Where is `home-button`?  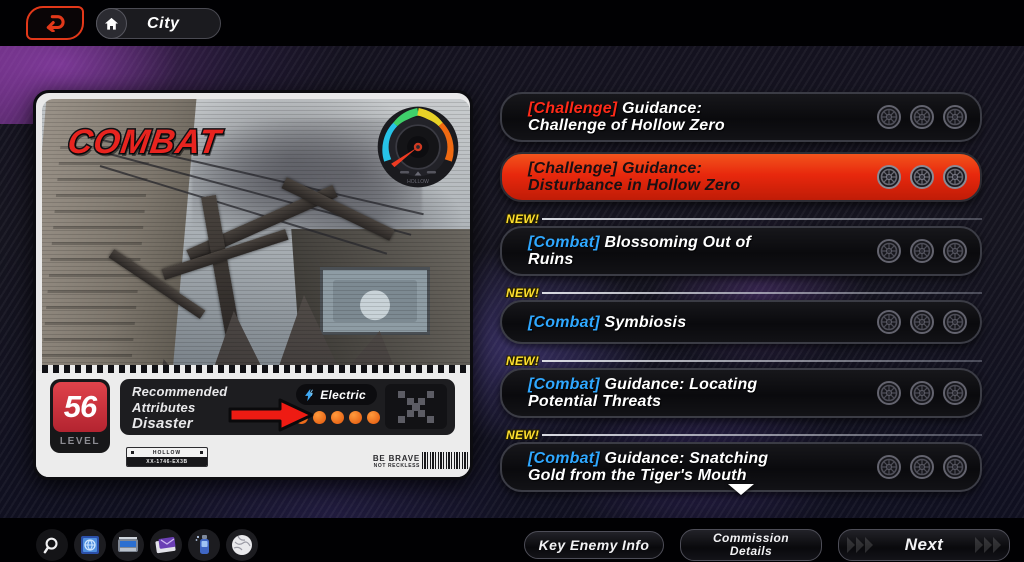
home-button is located at coordinates (111, 23).